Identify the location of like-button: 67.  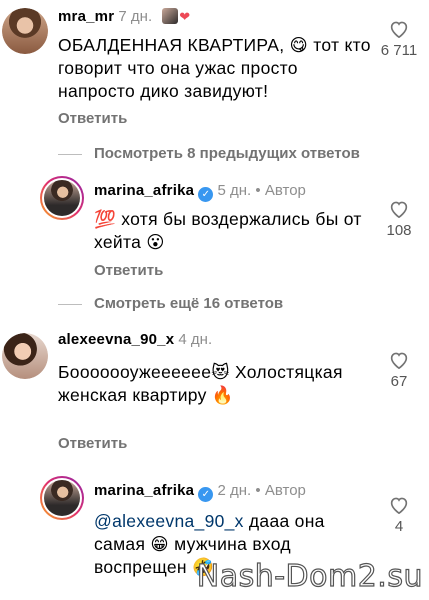
(399, 370).